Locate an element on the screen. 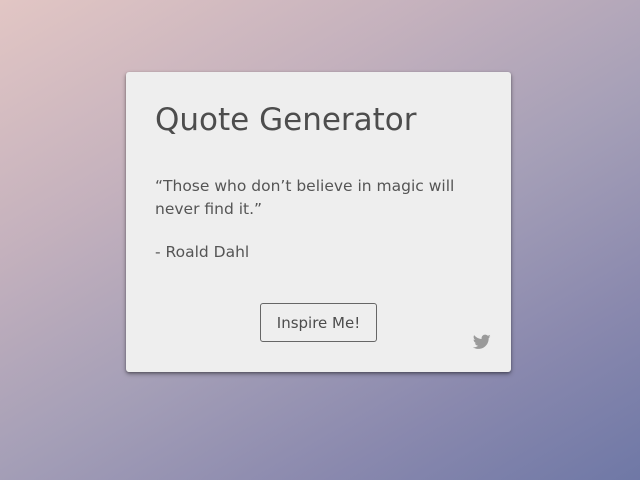  twitter-icon is located at coordinates (482, 342).